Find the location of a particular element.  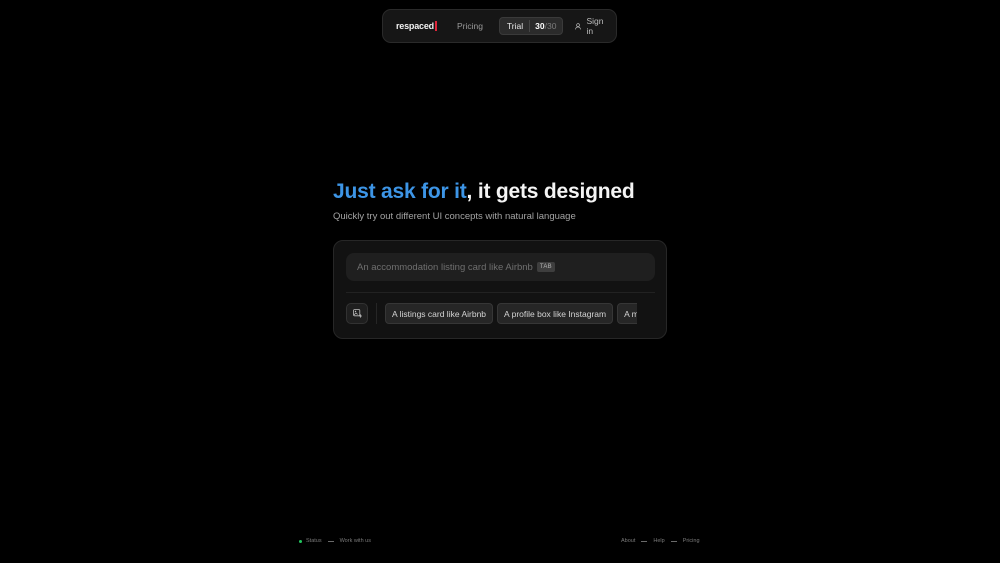

footer-left: Status Work with us is located at coordinates (335, 541).